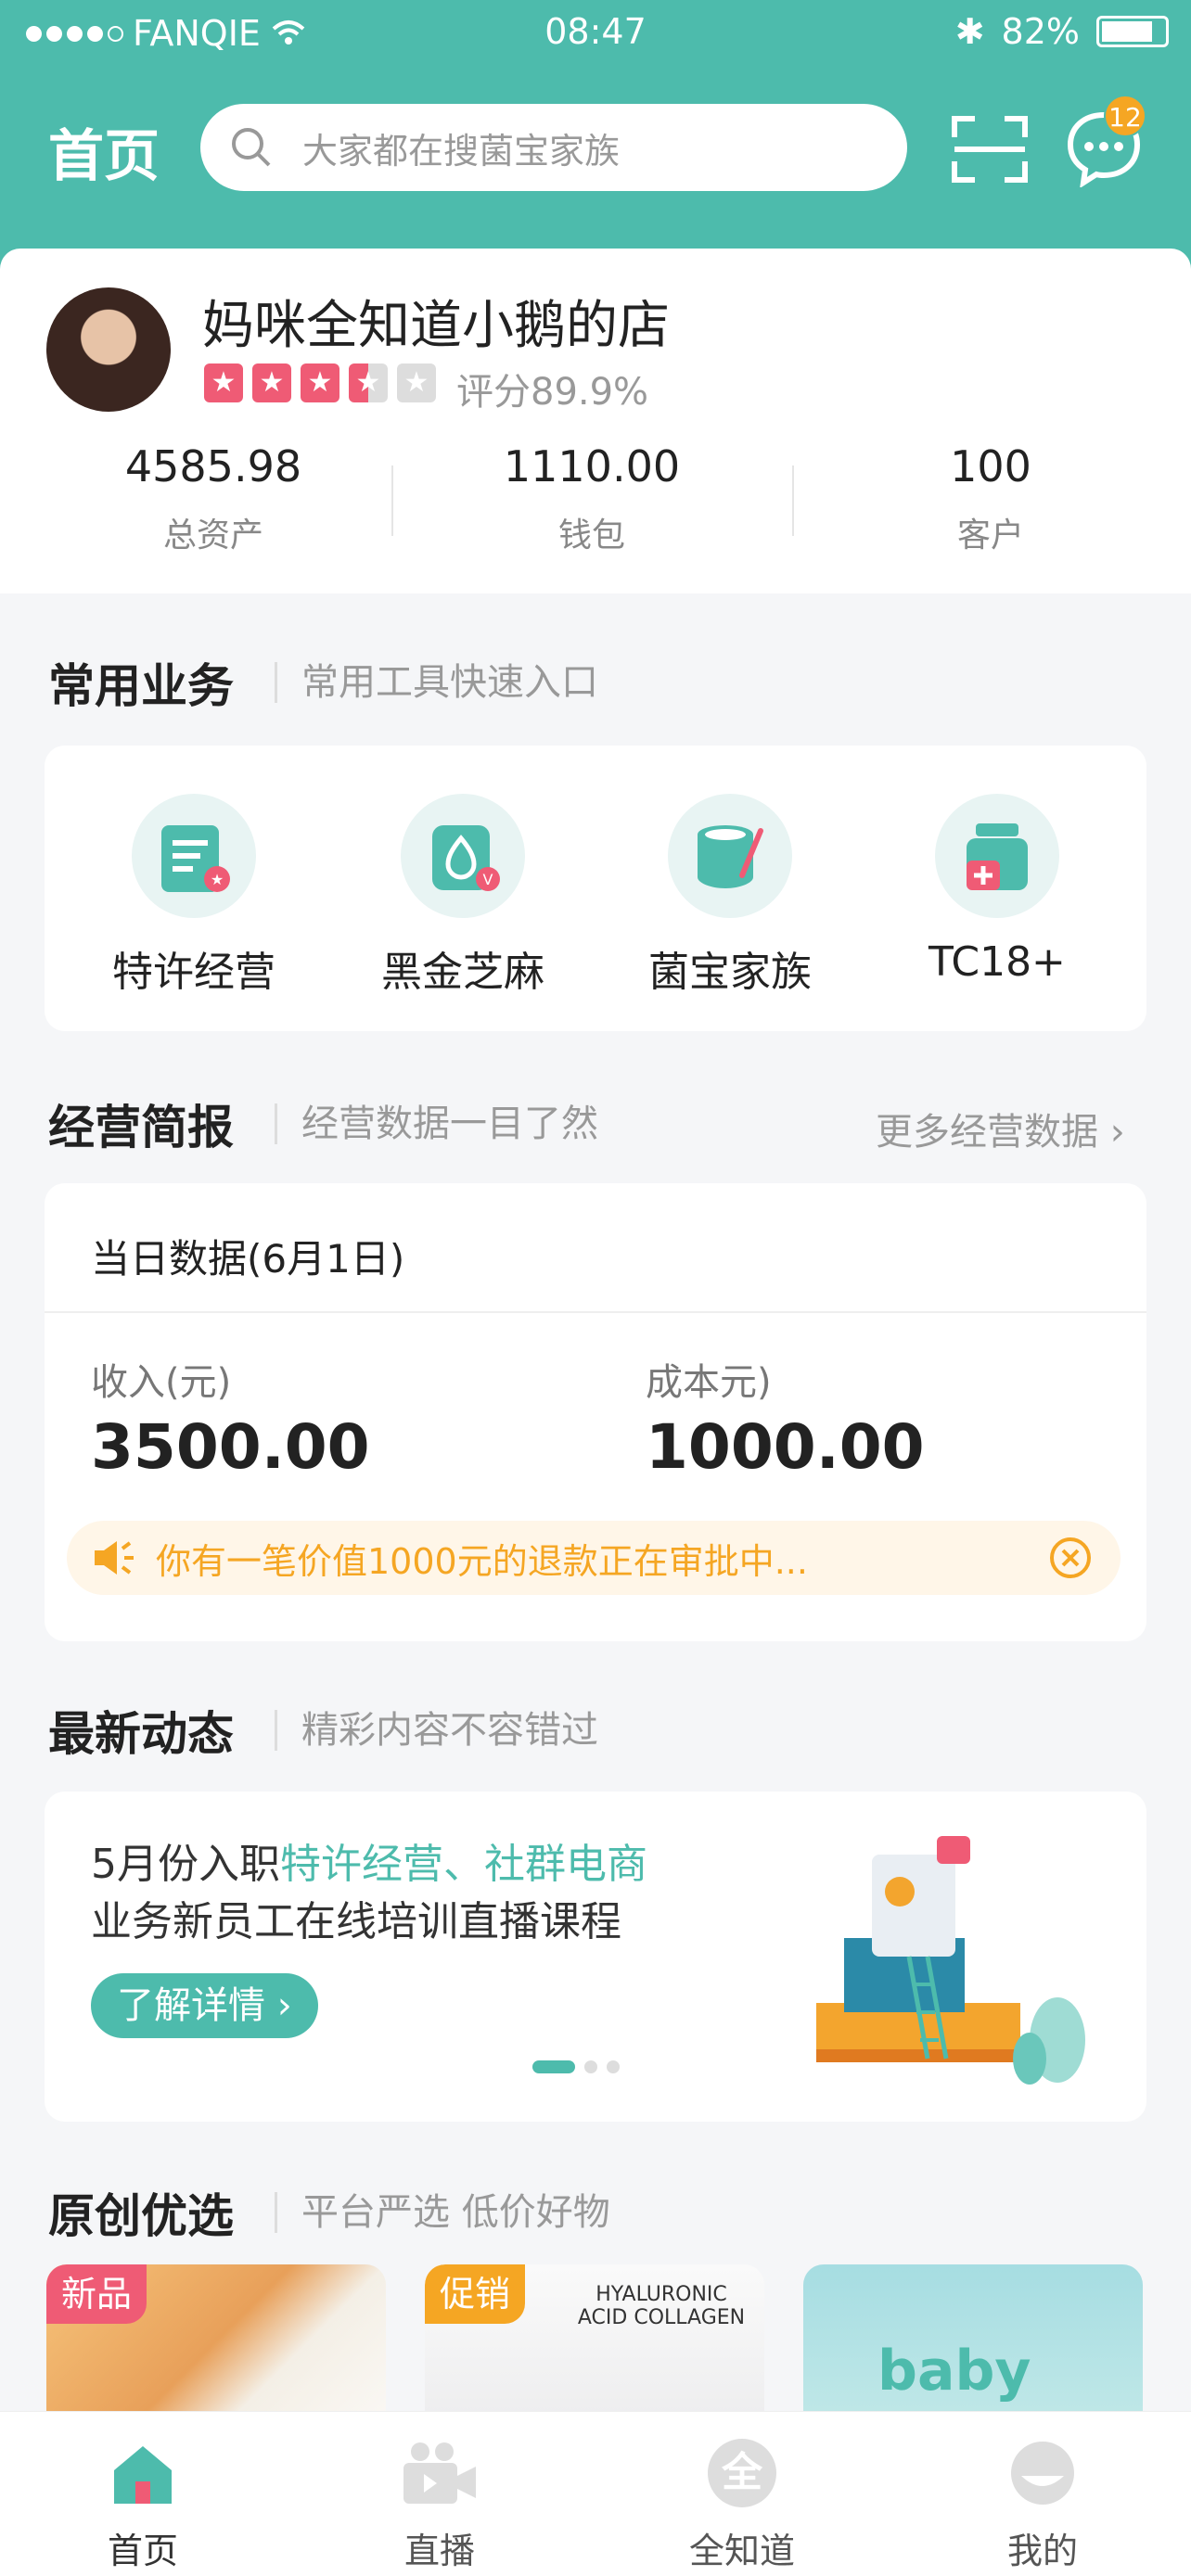  What do you see at coordinates (251, 147) in the screenshot?
I see `search-icon` at bounding box center [251, 147].